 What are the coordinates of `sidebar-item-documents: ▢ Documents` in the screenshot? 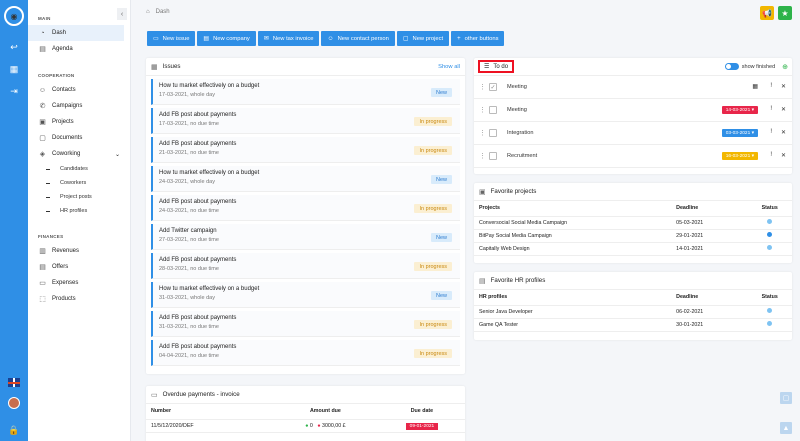 It's located at (79, 138).